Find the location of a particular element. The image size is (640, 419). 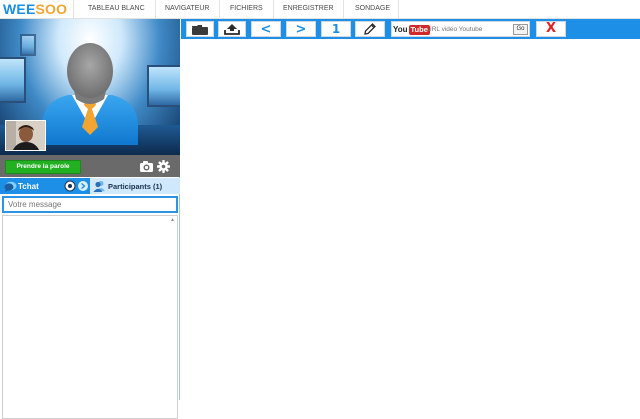

nav-sondage: SONDAGE is located at coordinates (372, 8).